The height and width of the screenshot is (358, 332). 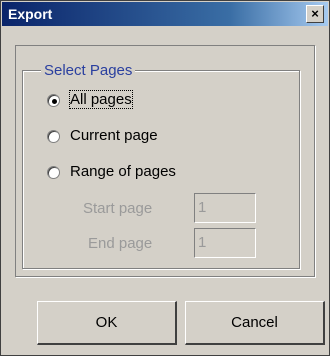 I want to click on ok-button: OK, so click(x=107, y=323).